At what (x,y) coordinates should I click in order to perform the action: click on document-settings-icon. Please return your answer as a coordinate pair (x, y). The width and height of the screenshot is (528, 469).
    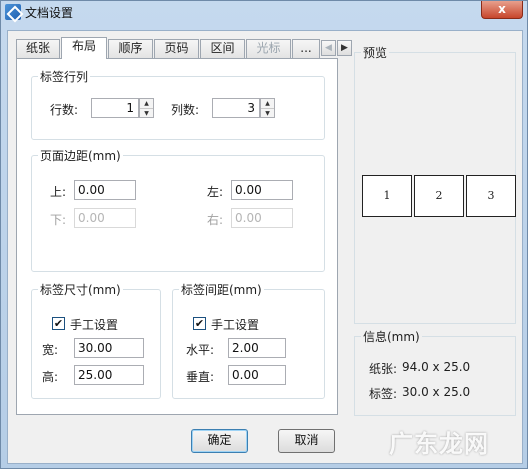
    Looking at the image, I should click on (13, 12).